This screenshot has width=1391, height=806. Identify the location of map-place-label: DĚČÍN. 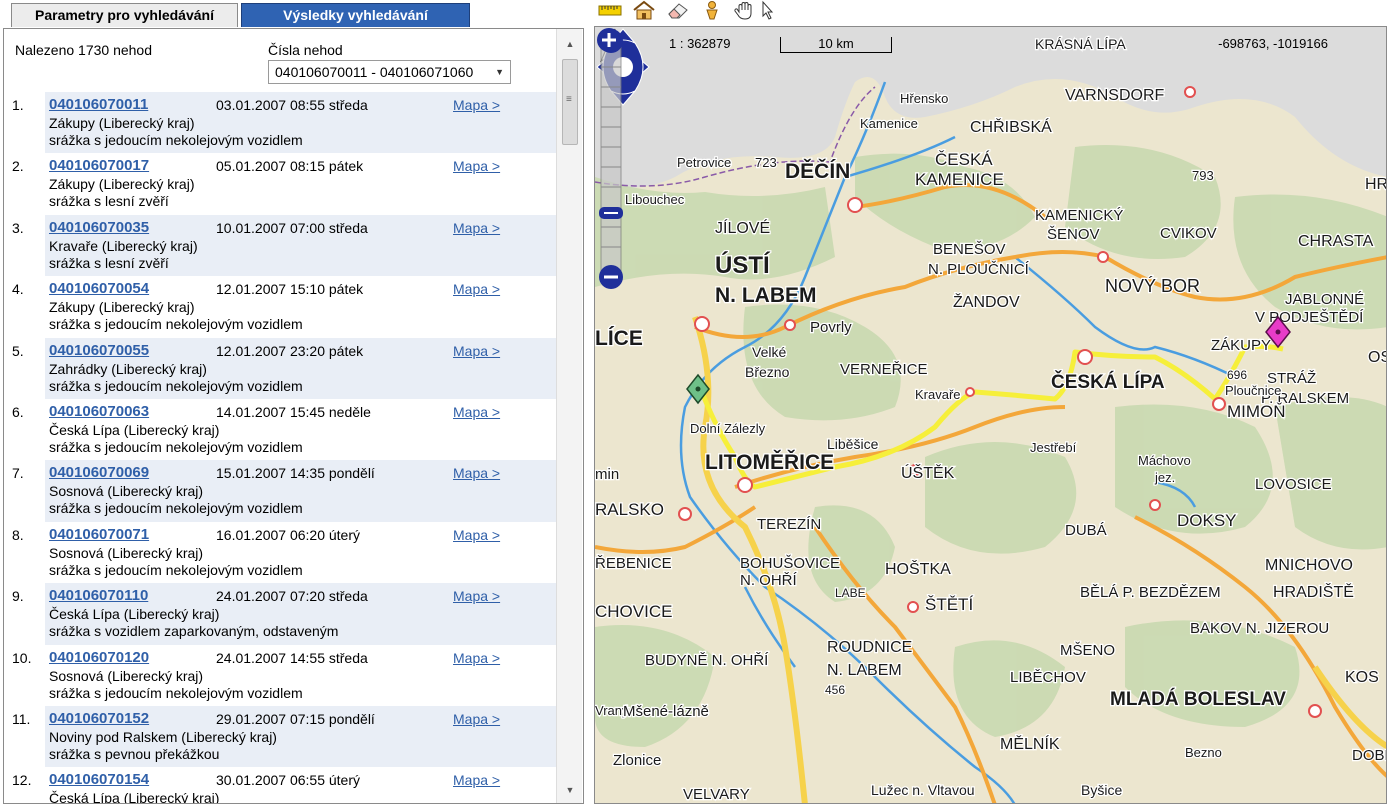
(817, 171).